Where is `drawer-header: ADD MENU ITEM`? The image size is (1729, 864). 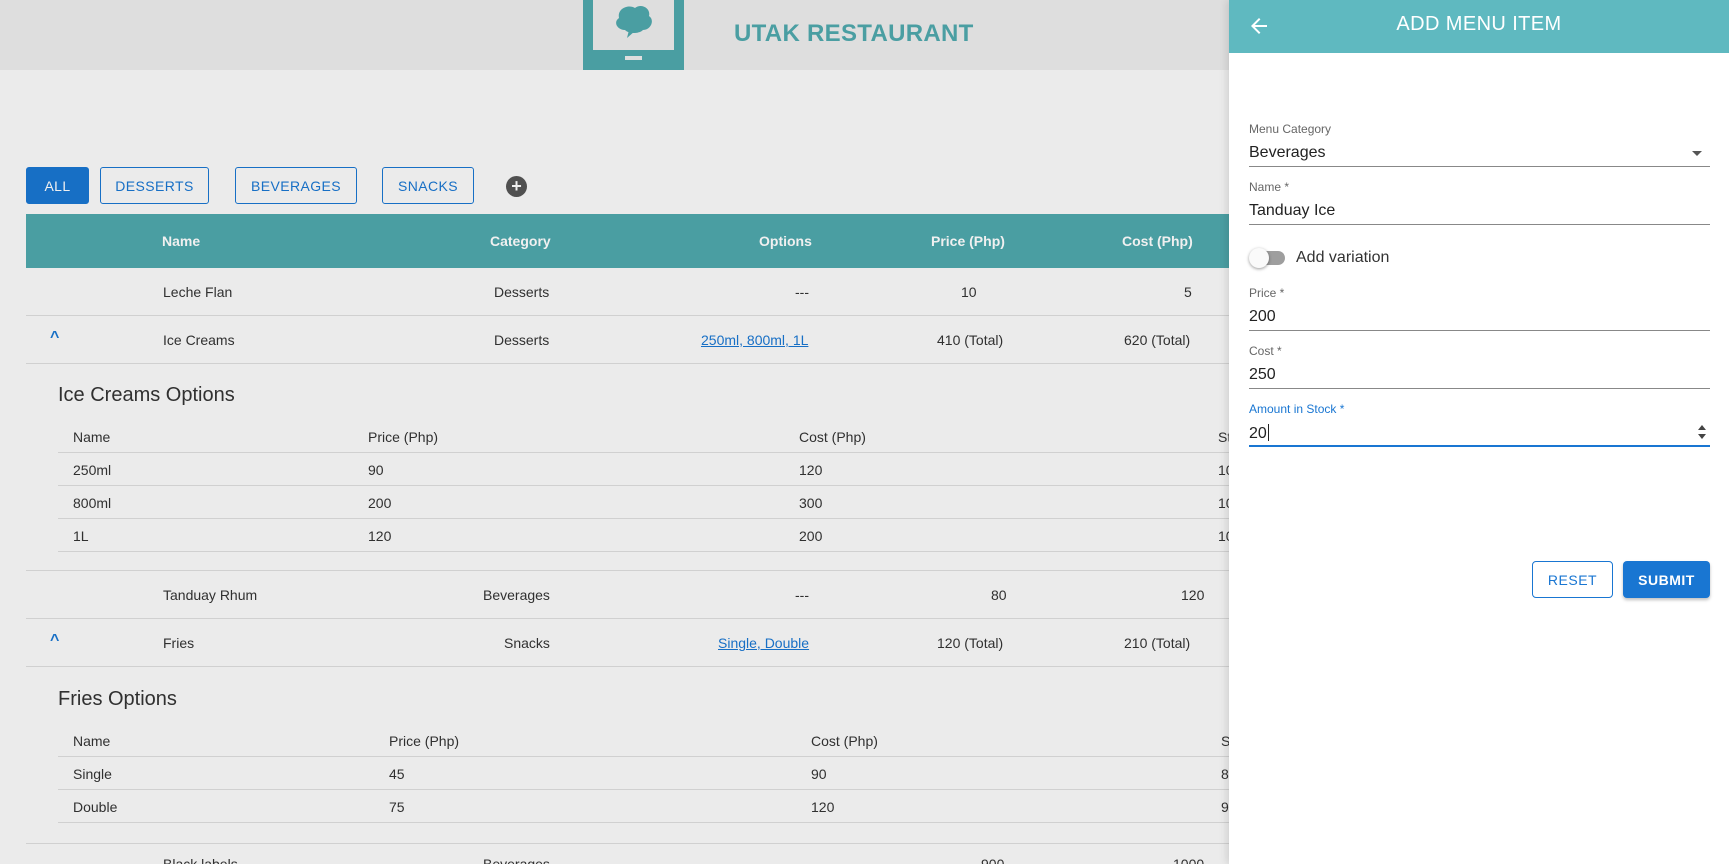 drawer-header: ADD MENU ITEM is located at coordinates (1479, 26).